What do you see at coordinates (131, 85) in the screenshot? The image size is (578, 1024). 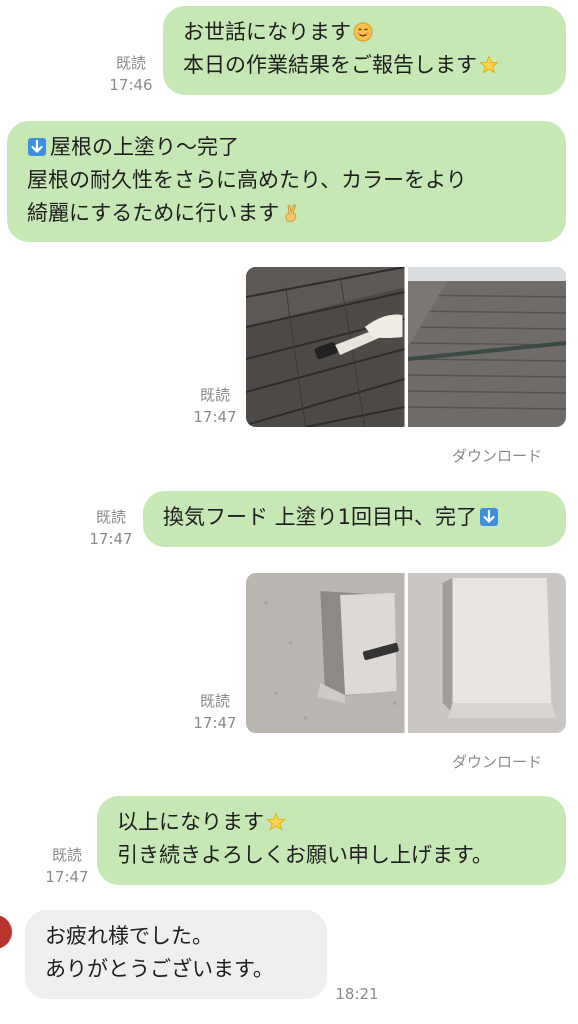 I see `timestamp: 17:46` at bounding box center [131, 85].